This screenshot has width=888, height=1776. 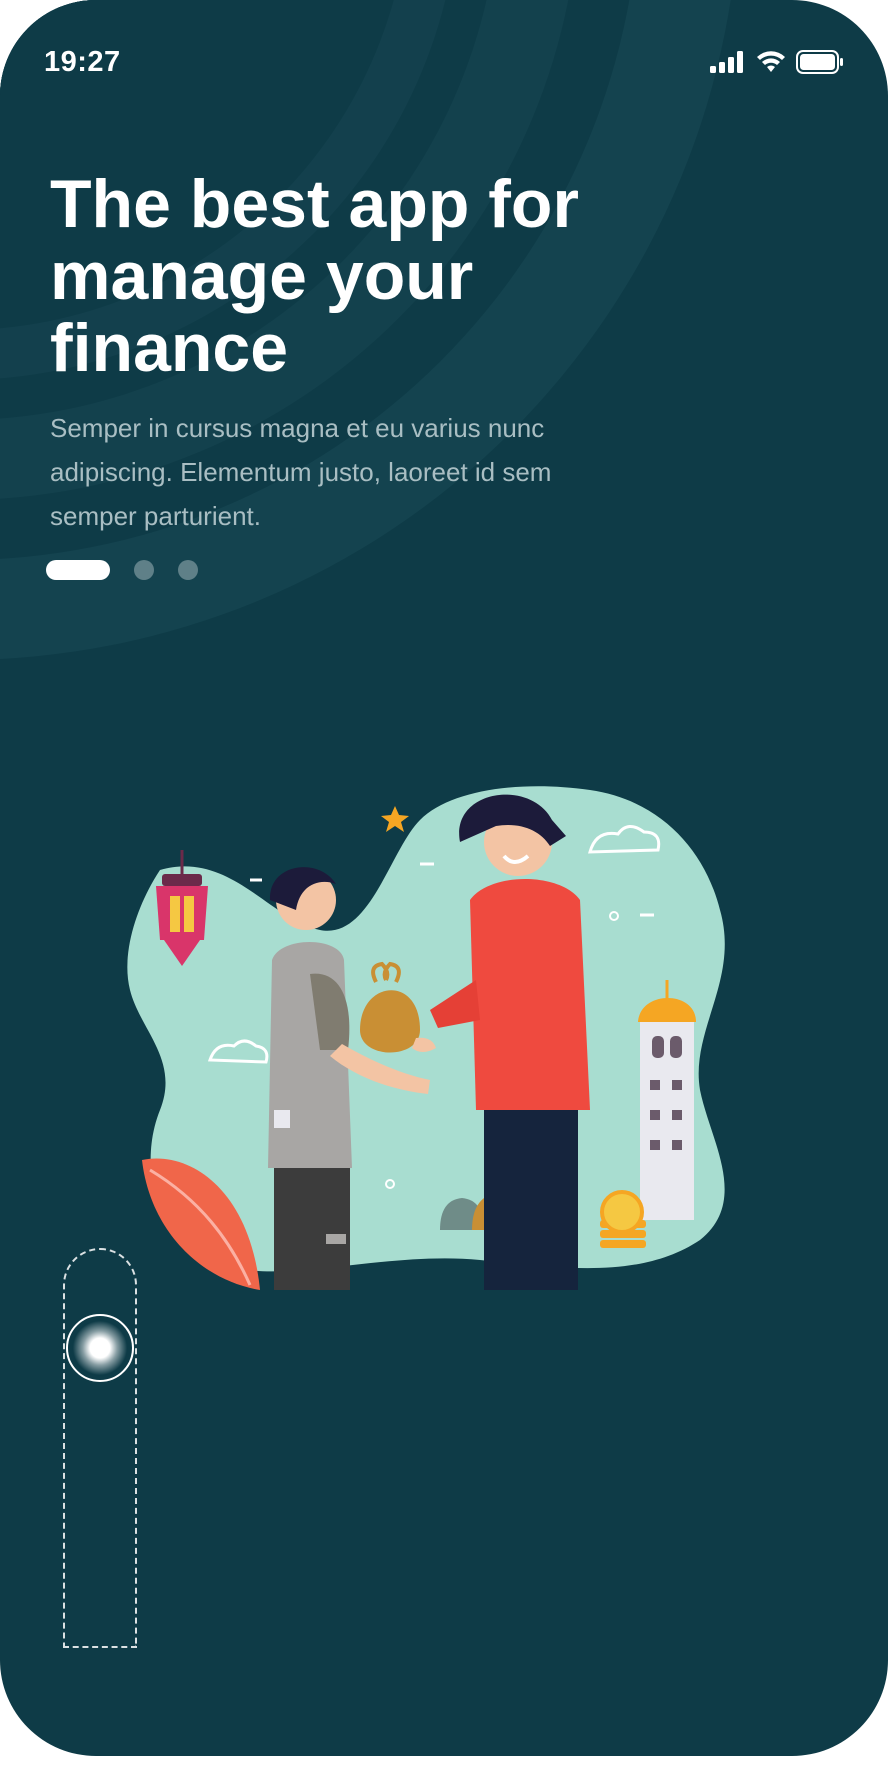 What do you see at coordinates (771, 62) in the screenshot?
I see `wifi-icon` at bounding box center [771, 62].